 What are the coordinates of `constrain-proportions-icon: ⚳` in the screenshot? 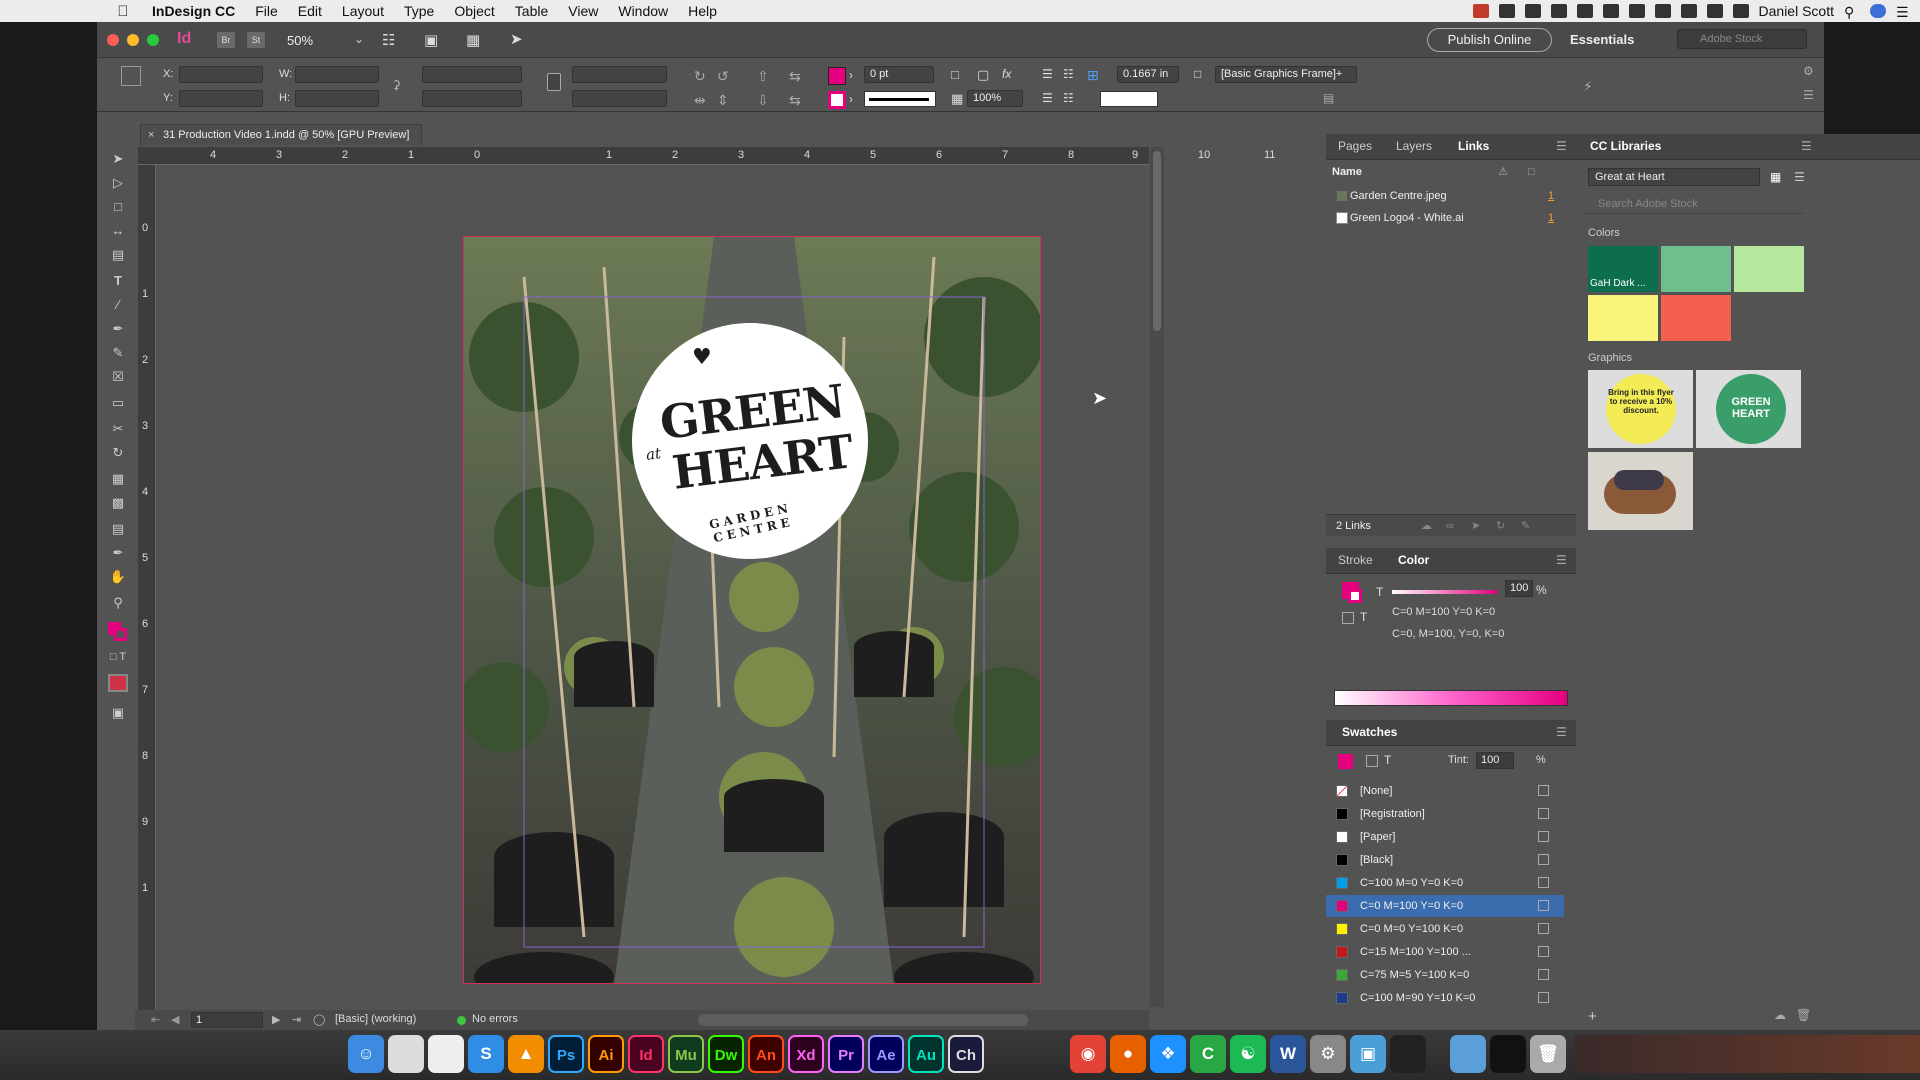 It's located at (396, 85).